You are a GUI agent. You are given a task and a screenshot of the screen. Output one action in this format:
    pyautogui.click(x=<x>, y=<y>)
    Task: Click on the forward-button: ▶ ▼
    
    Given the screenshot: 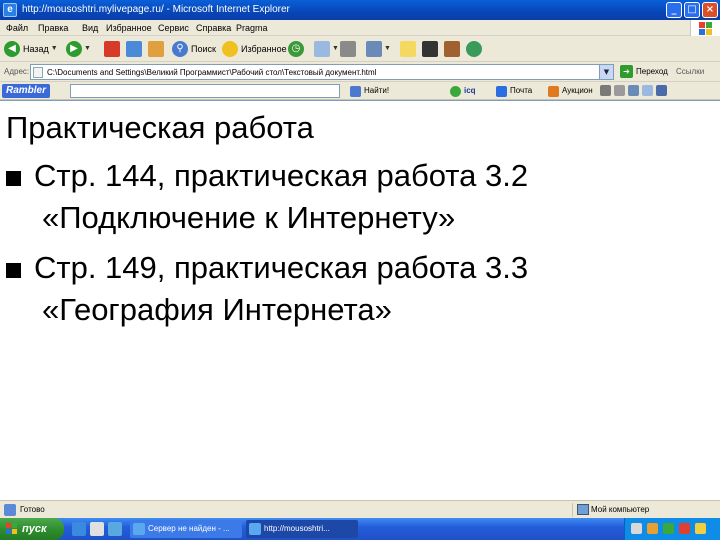 What is the action you would take?
    pyautogui.click(x=78, y=49)
    